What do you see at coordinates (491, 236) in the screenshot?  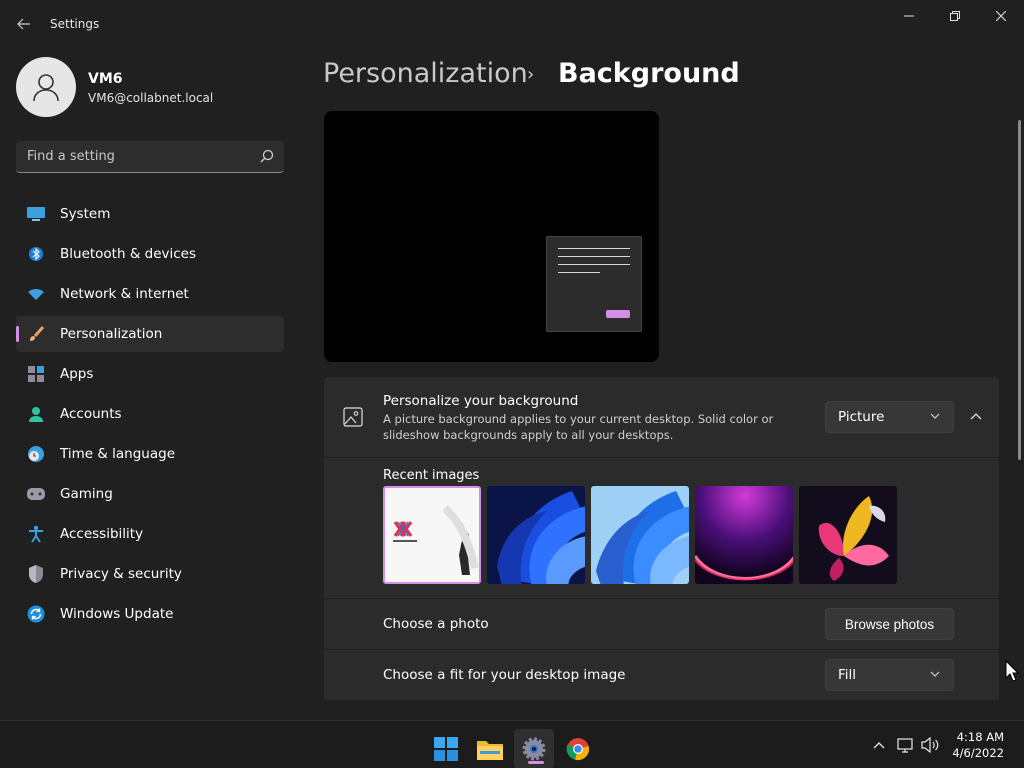 I see `desktop-preview` at bounding box center [491, 236].